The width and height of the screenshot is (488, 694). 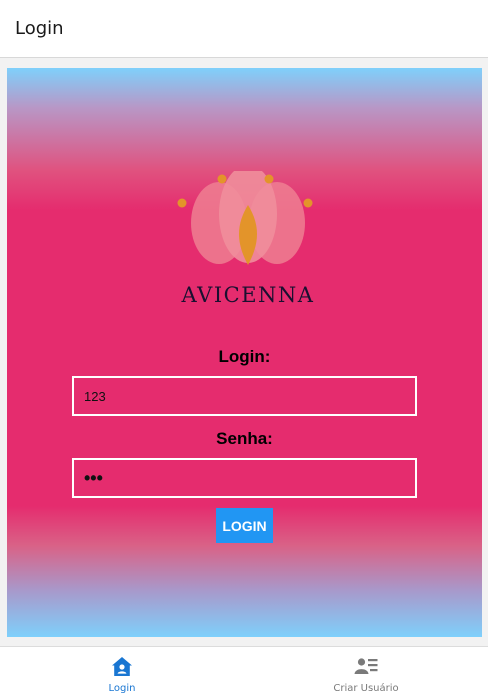 What do you see at coordinates (122, 666) in the screenshot?
I see `home-user-icon` at bounding box center [122, 666].